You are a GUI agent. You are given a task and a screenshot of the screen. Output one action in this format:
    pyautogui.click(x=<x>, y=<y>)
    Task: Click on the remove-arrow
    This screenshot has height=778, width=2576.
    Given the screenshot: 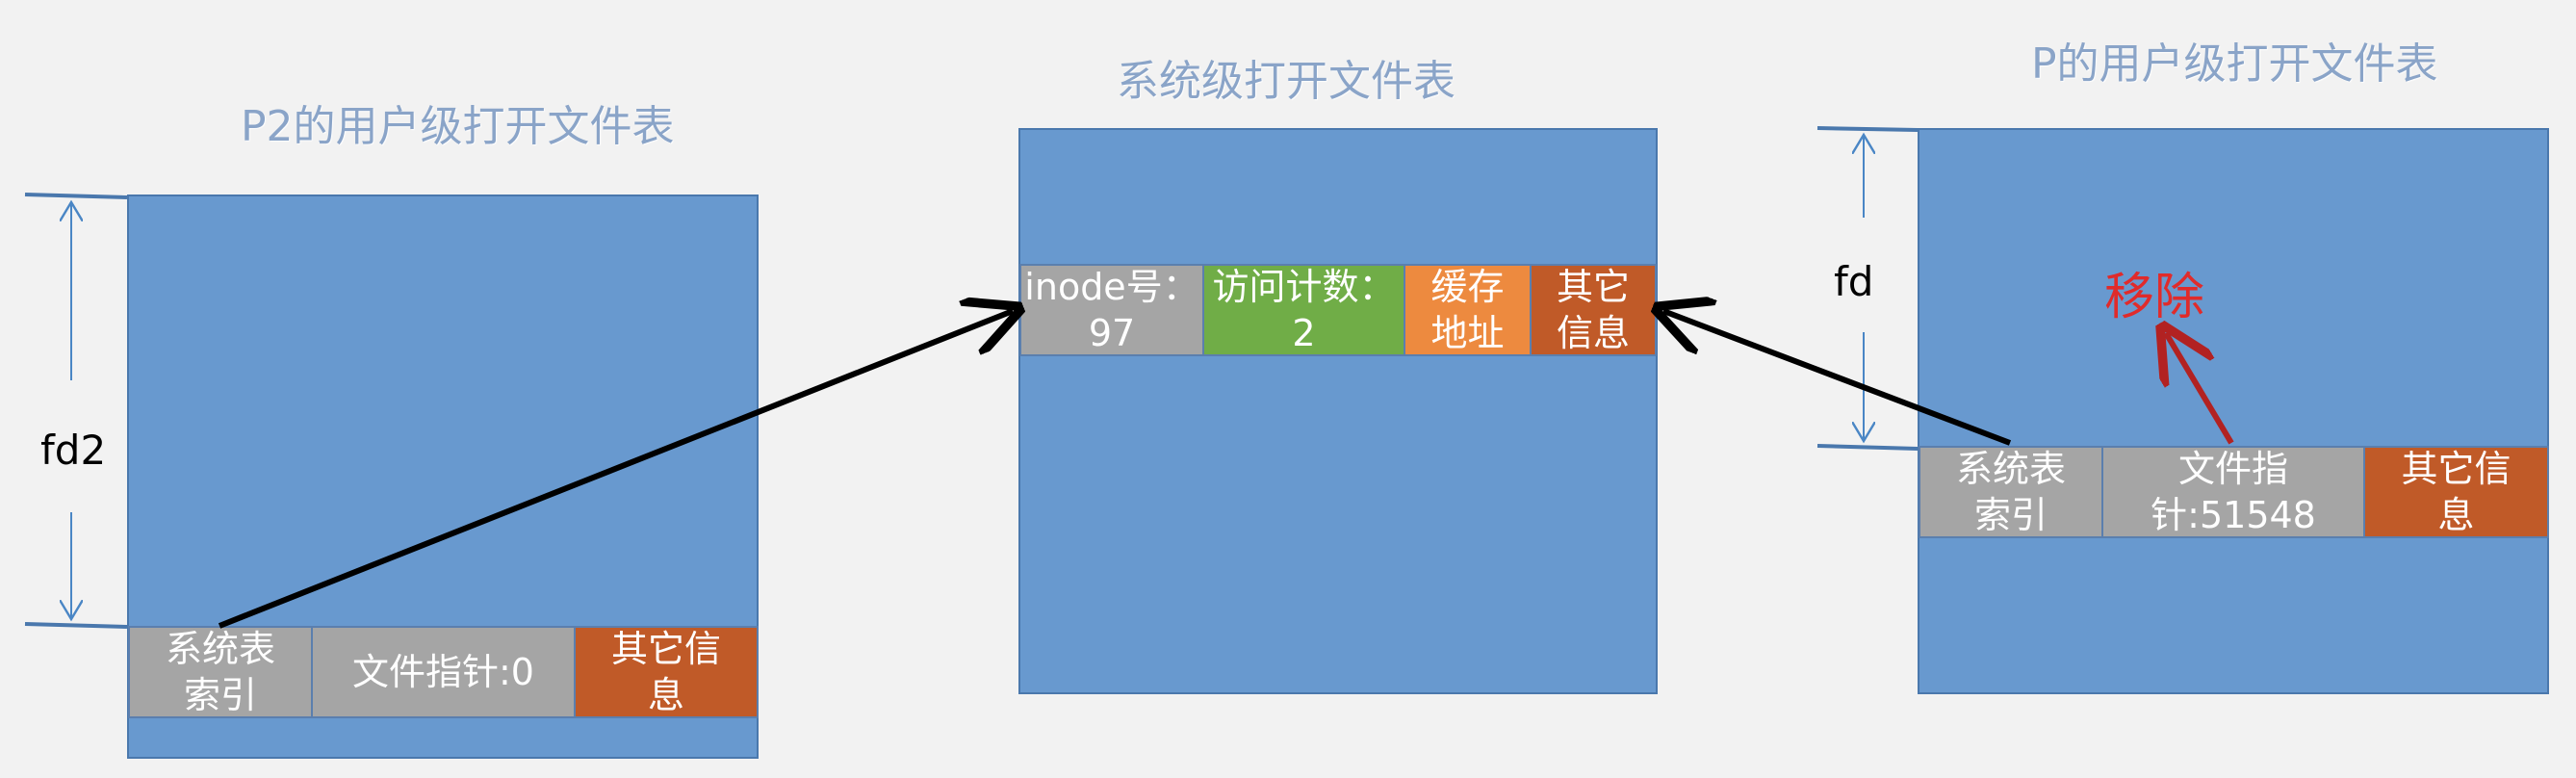 What is the action you would take?
    pyautogui.click(x=2200, y=389)
    